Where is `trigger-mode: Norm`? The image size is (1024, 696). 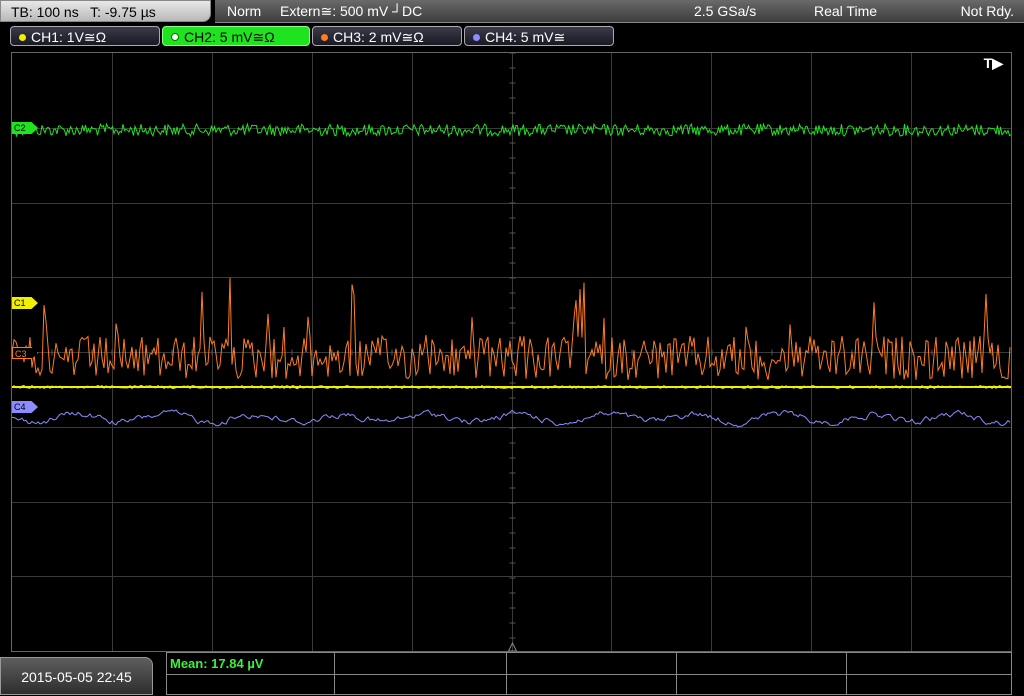 trigger-mode: Norm is located at coordinates (244, 11).